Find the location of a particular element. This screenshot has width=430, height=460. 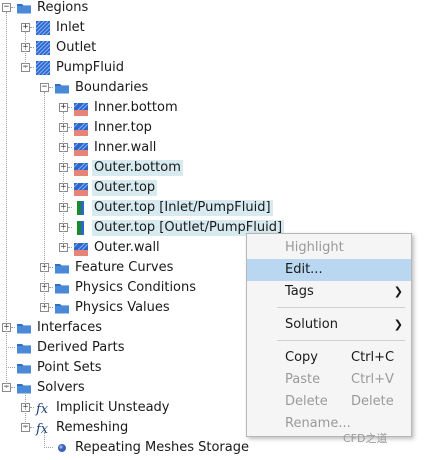

menu-item-tags-label: Tags is located at coordinates (299, 291).